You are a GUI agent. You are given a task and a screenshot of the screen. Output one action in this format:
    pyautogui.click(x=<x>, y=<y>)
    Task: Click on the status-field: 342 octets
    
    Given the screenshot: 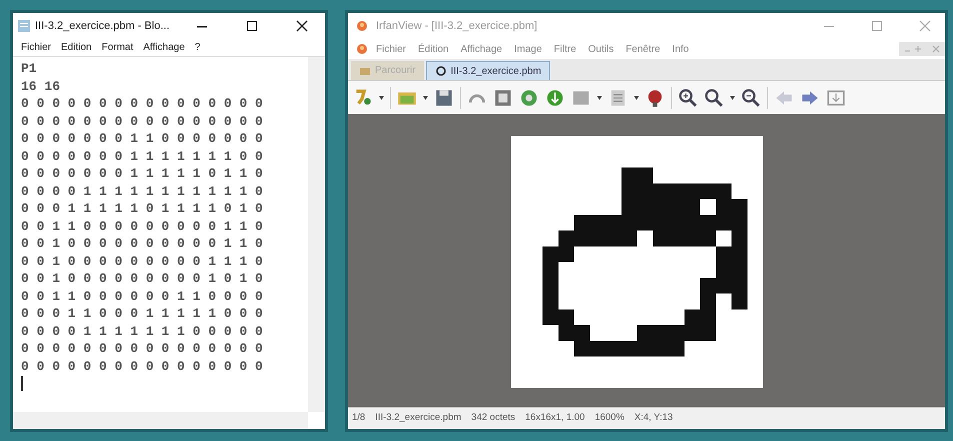 What is the action you would take?
    pyautogui.click(x=493, y=418)
    